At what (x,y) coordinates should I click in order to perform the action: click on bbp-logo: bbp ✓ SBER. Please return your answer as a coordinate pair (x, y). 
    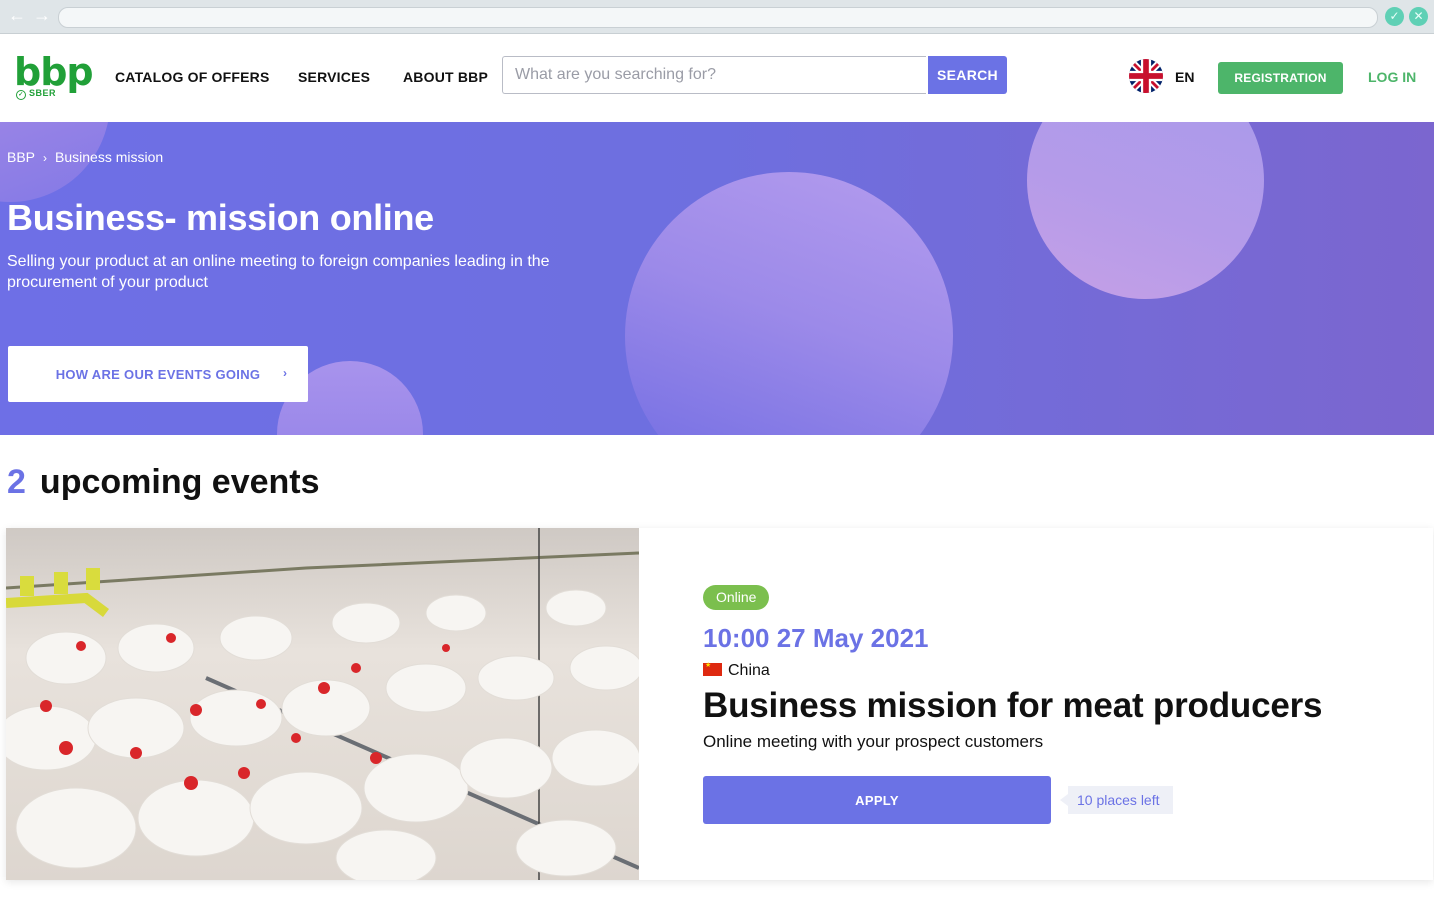
    Looking at the image, I should click on (54, 77).